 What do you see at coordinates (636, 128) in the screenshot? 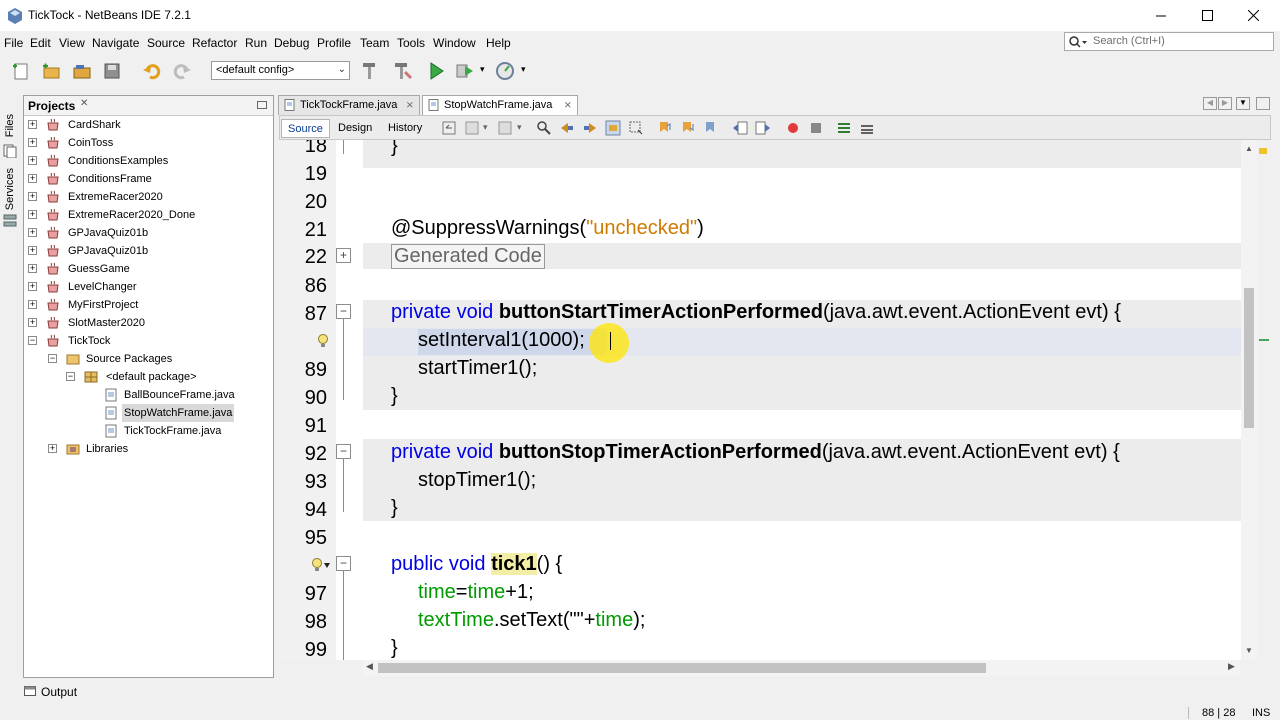
I see `toggle-rectangular-selection-icon` at bounding box center [636, 128].